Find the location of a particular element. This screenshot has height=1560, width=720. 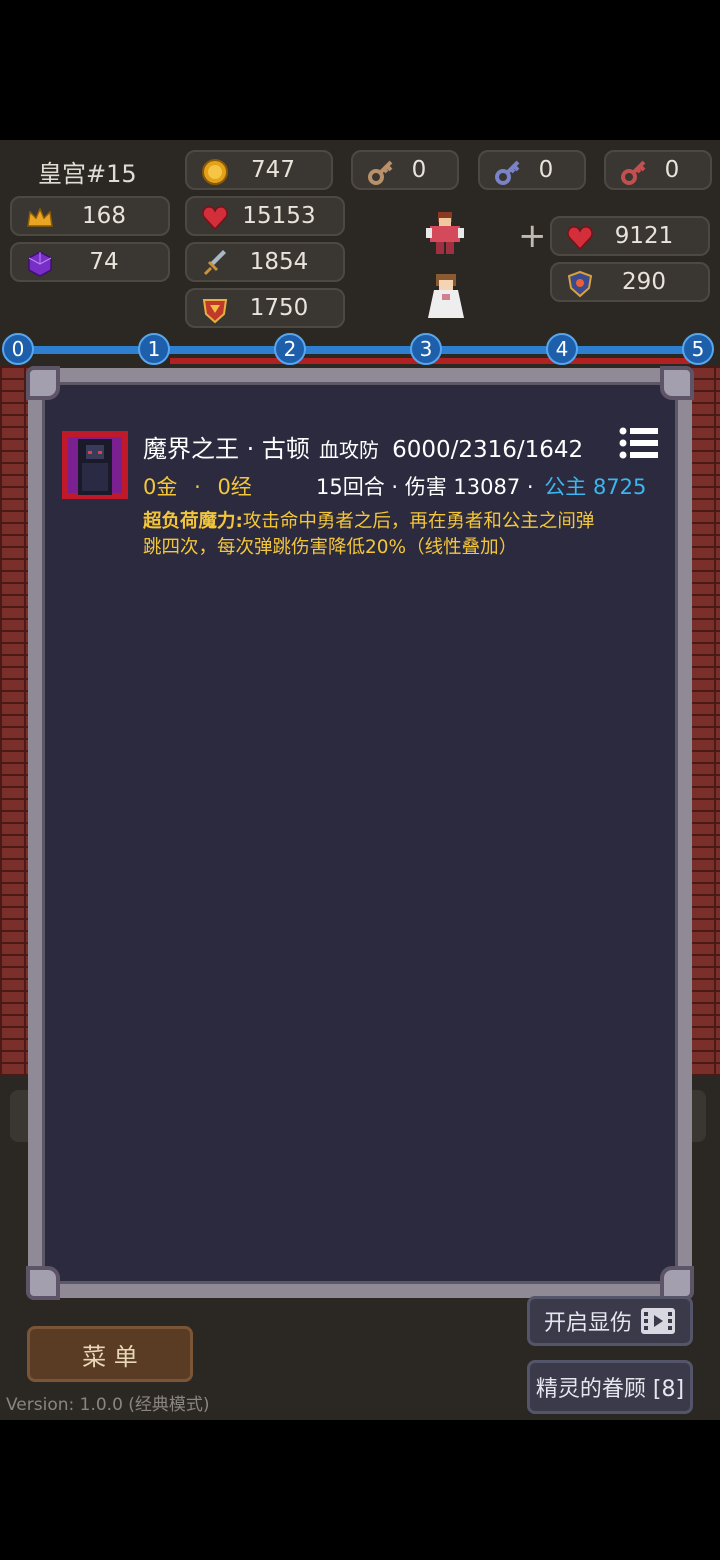

shield-icon is located at coordinates (215, 311).